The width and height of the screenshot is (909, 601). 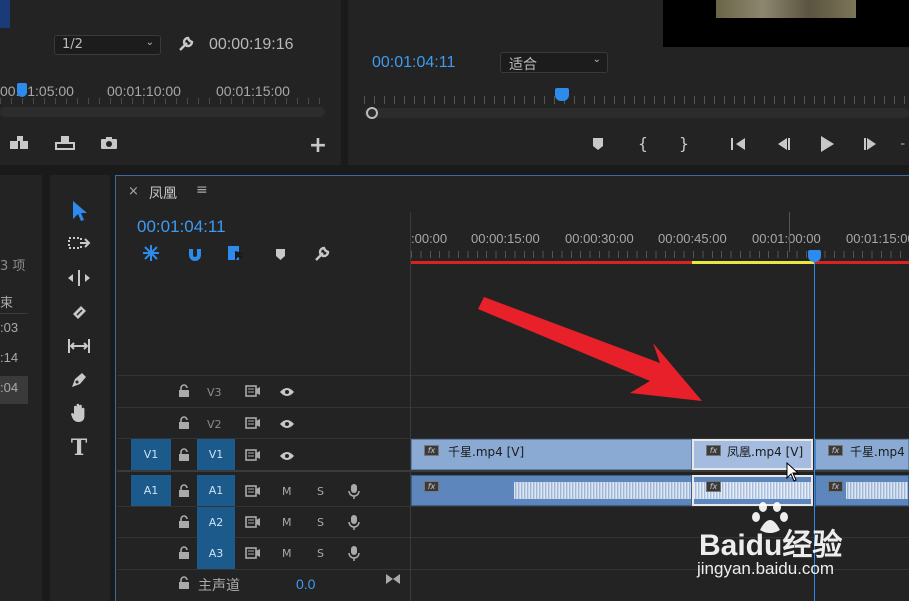 I want to click on timeline-title: 凤凰, so click(x=163, y=193).